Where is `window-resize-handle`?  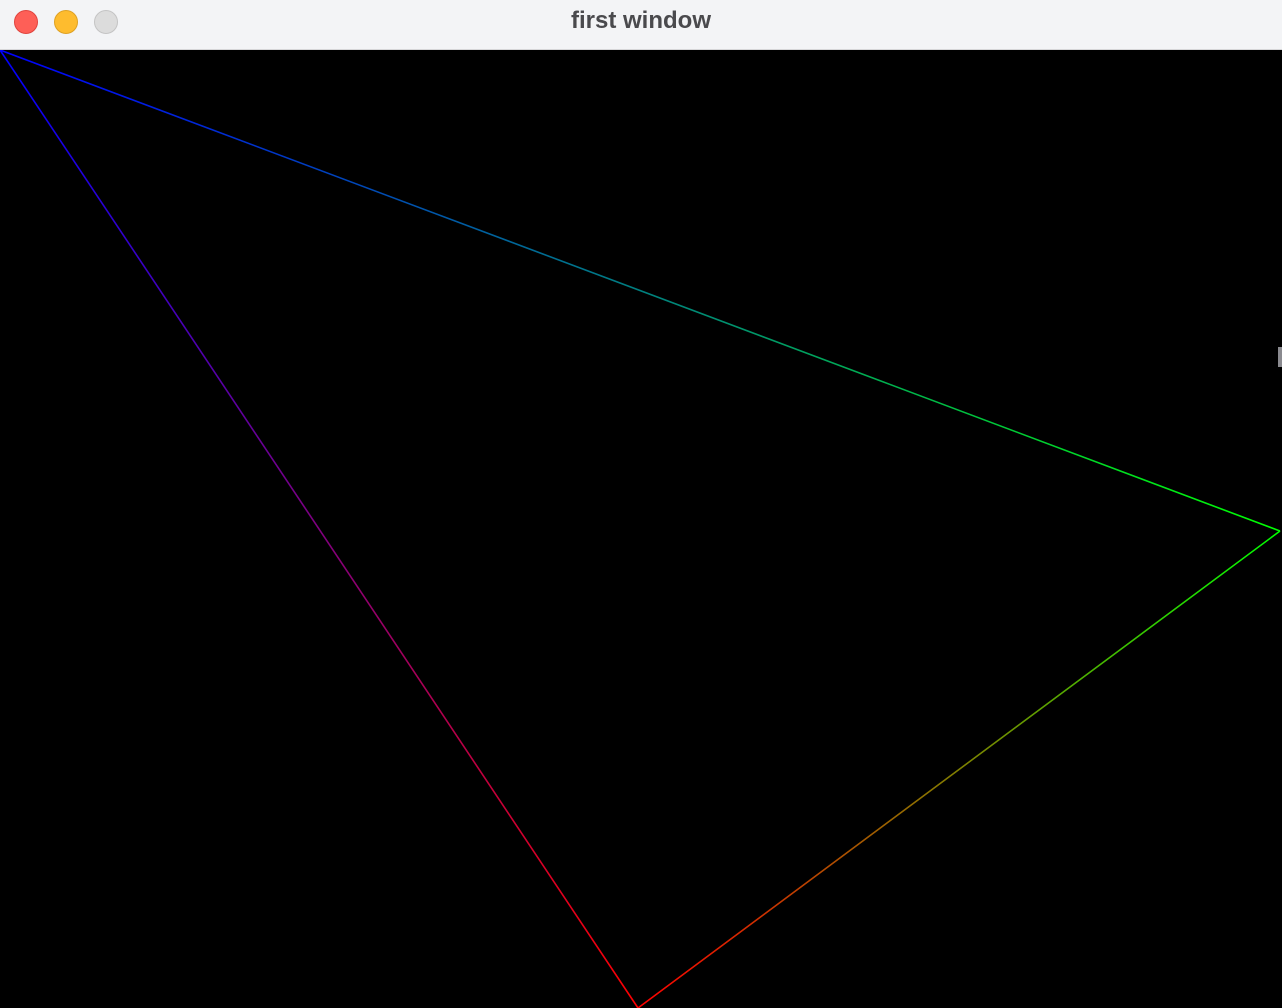 window-resize-handle is located at coordinates (1280, 357).